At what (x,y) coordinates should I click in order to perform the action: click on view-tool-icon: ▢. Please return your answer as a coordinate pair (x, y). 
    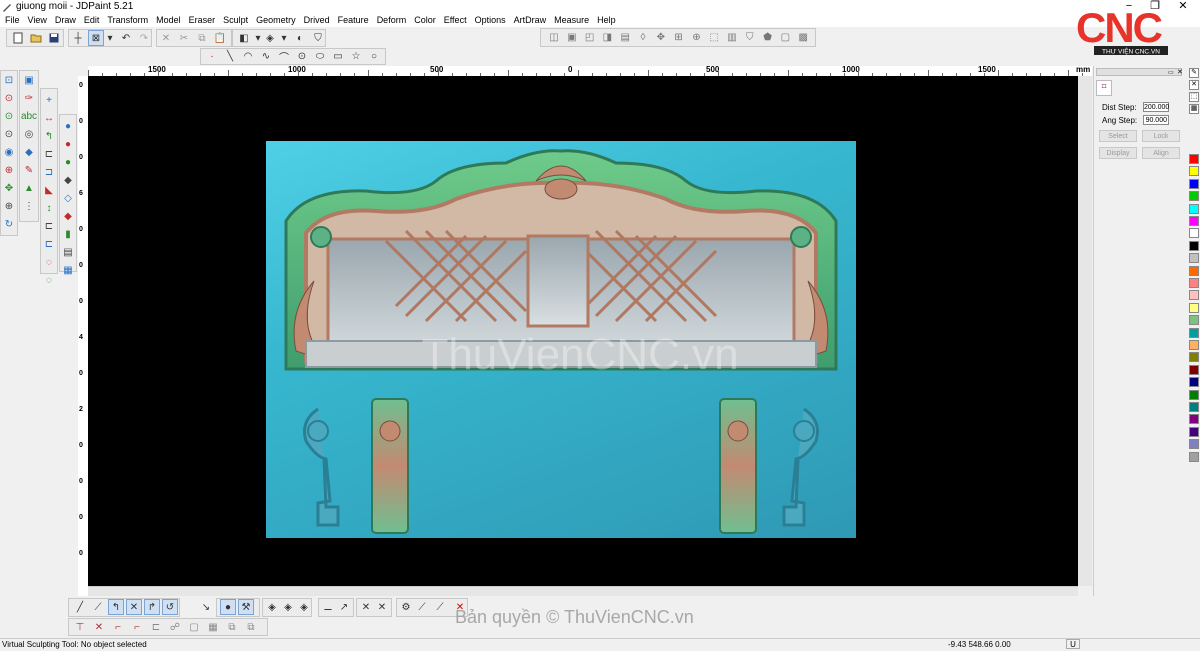
    Looking at the image, I should click on (785, 37).